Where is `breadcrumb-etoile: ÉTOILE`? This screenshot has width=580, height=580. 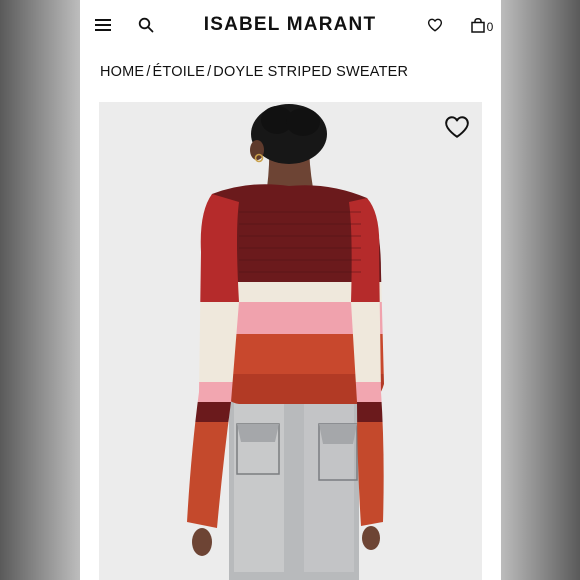
breadcrumb-etoile: ÉTOILE is located at coordinates (179, 72).